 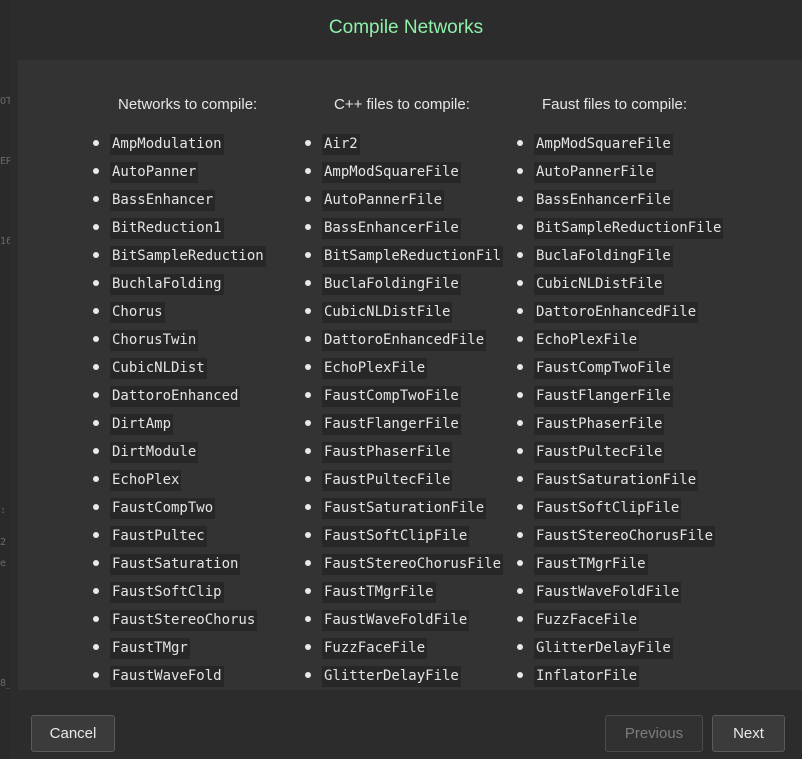 What do you see at coordinates (413, 564) in the screenshot?
I see `list-item-label: FaustStereoChorusFile` at bounding box center [413, 564].